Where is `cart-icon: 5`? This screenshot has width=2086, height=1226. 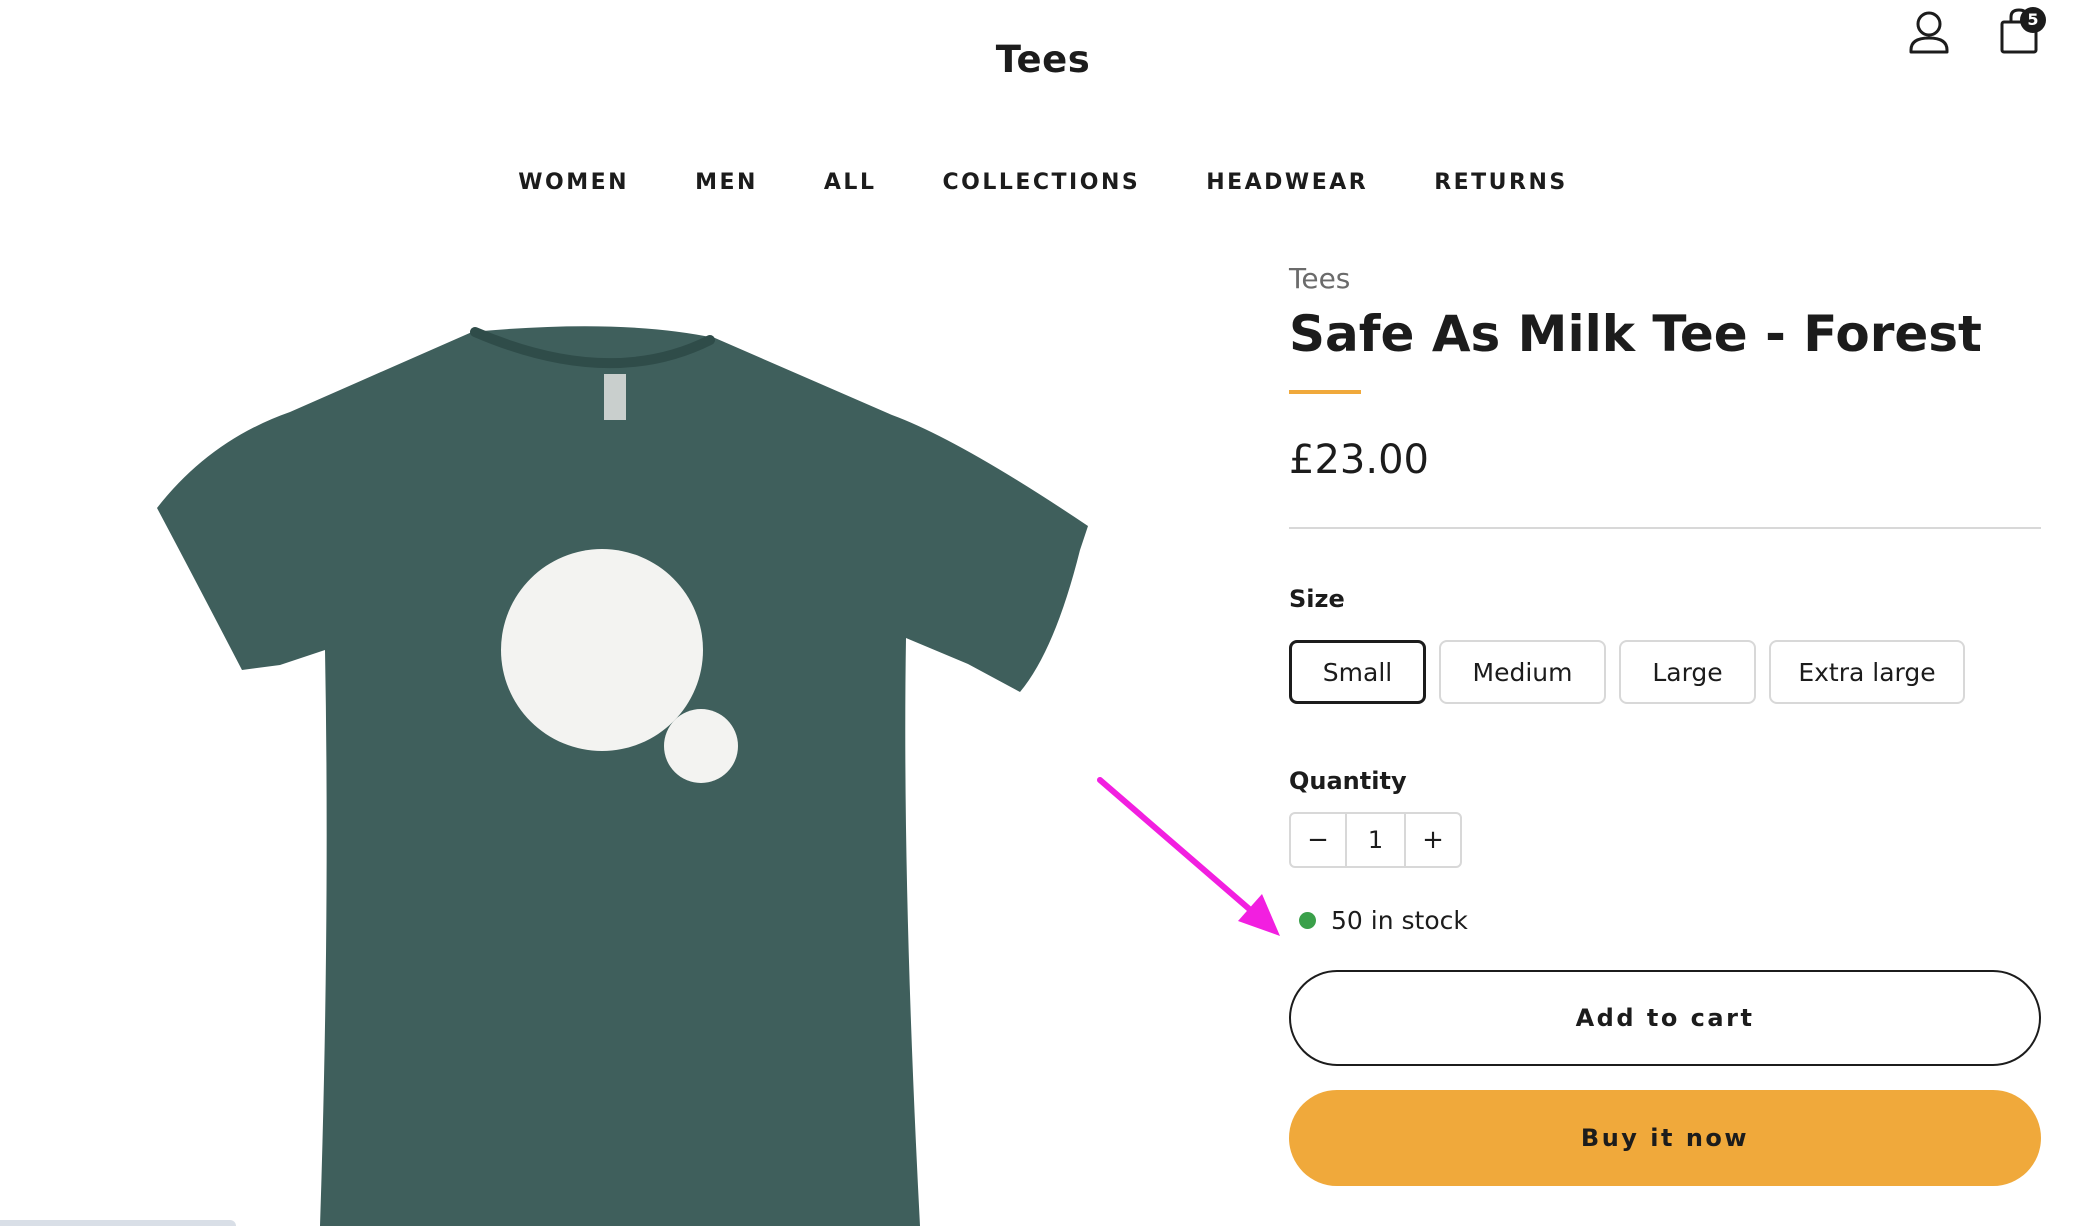 cart-icon: 5 is located at coordinates (2020, 33).